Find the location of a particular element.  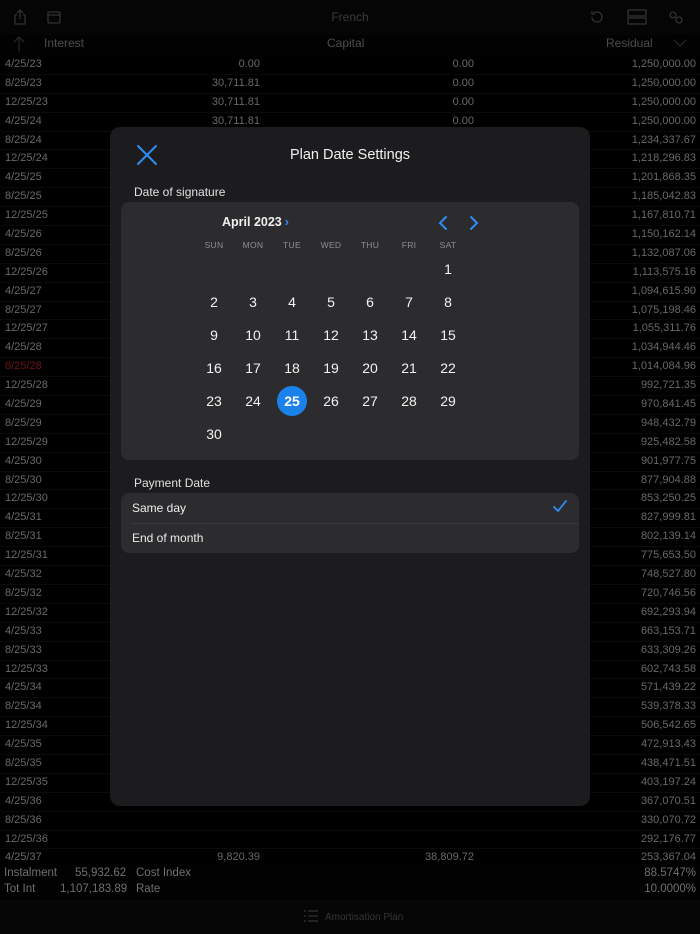

weekday-header: WED is located at coordinates (331, 245).